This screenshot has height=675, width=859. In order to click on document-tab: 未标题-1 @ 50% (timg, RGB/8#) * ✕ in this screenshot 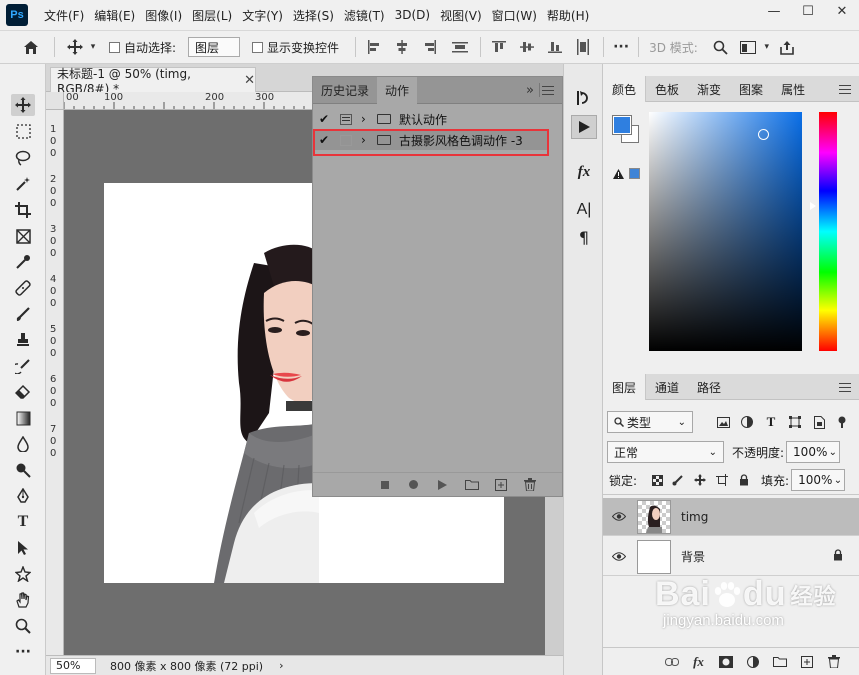, I will do `click(153, 81)`.